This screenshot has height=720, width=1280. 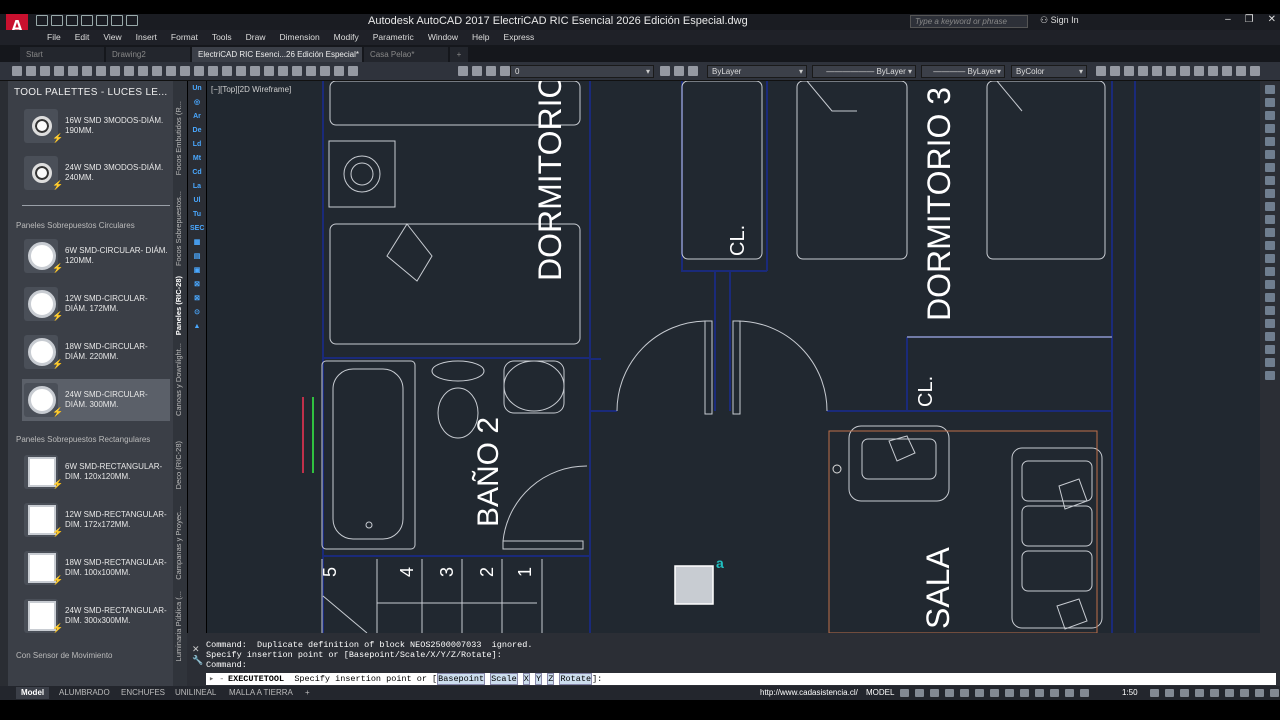 What do you see at coordinates (241, 71) in the screenshot?
I see `zoom-window-icon` at bounding box center [241, 71].